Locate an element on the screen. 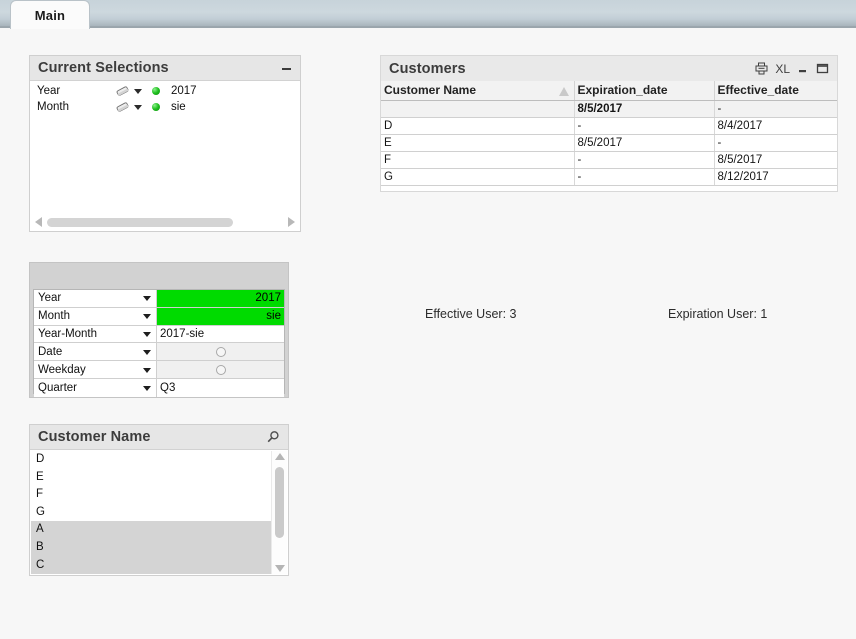  cell-customer-name: F is located at coordinates (478, 160).